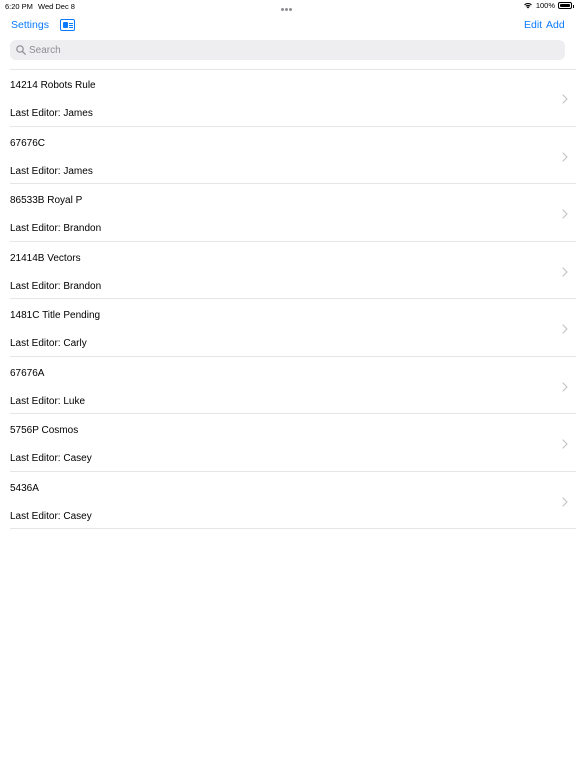  I want to click on list-item-title: 1481C Title Pending, so click(55, 315).